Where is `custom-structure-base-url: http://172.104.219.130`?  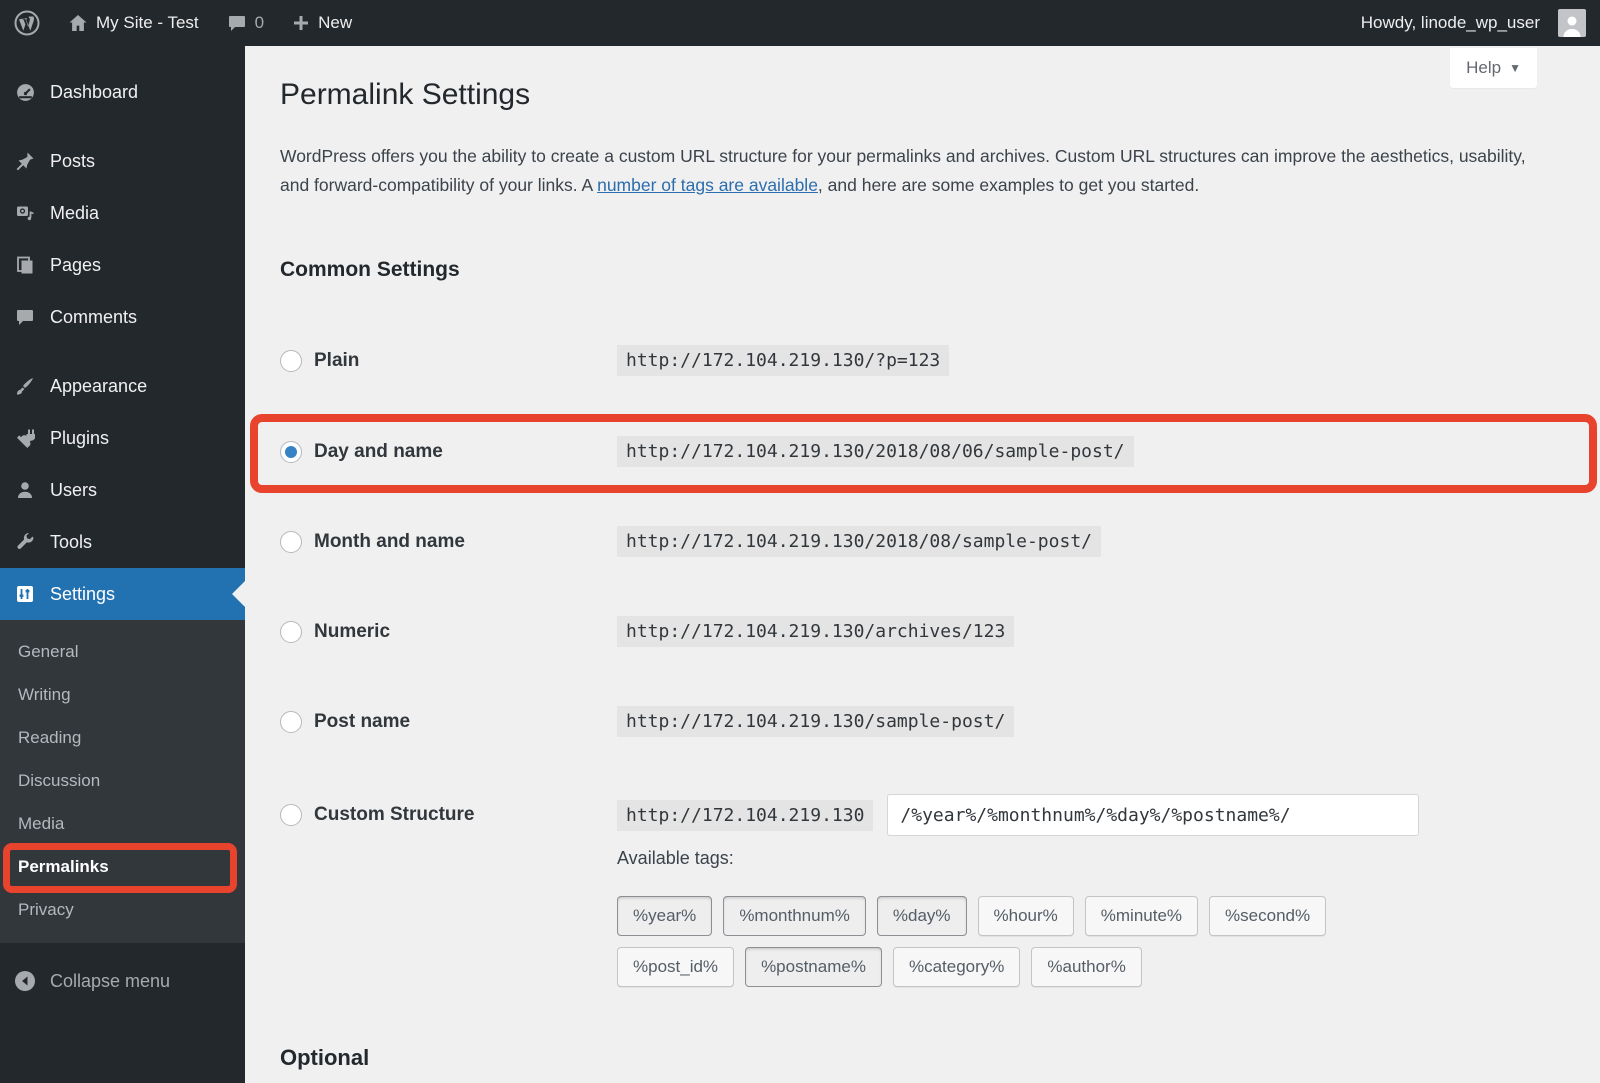 custom-structure-base-url: http://172.104.219.130 is located at coordinates (745, 815).